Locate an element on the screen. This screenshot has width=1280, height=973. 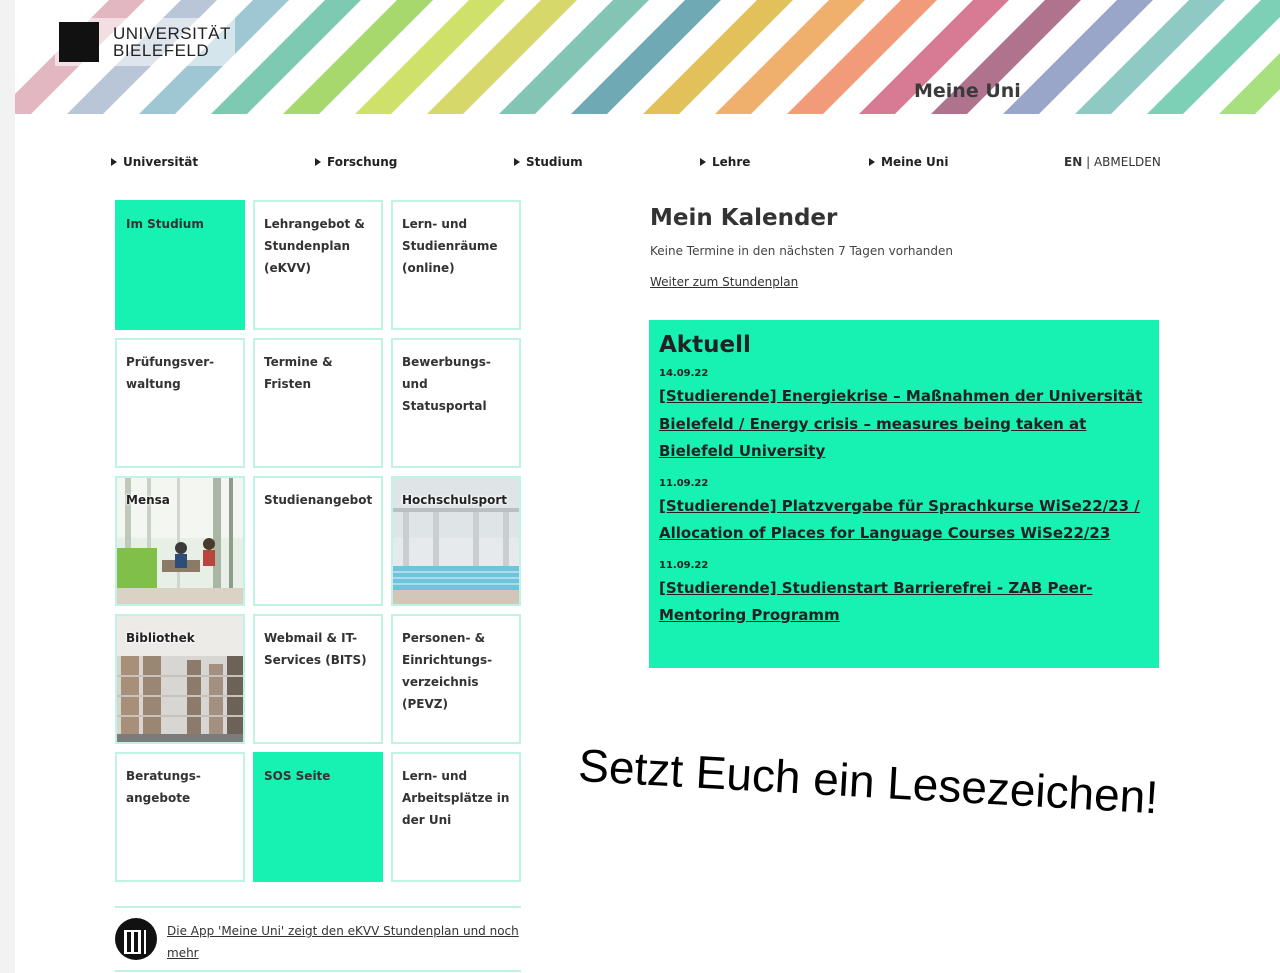
tile-im-studium: Im Studium is located at coordinates (180, 265).